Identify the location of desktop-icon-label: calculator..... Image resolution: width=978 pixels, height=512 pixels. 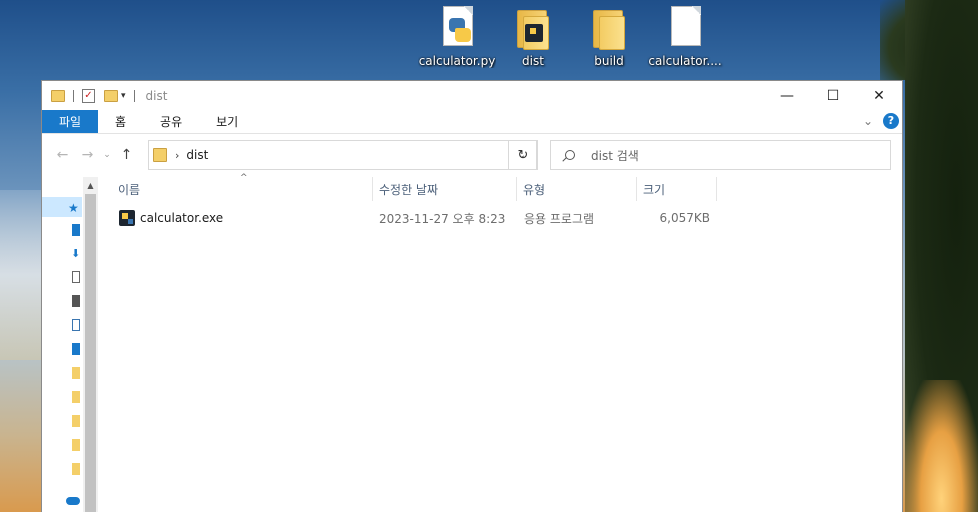
(685, 61).